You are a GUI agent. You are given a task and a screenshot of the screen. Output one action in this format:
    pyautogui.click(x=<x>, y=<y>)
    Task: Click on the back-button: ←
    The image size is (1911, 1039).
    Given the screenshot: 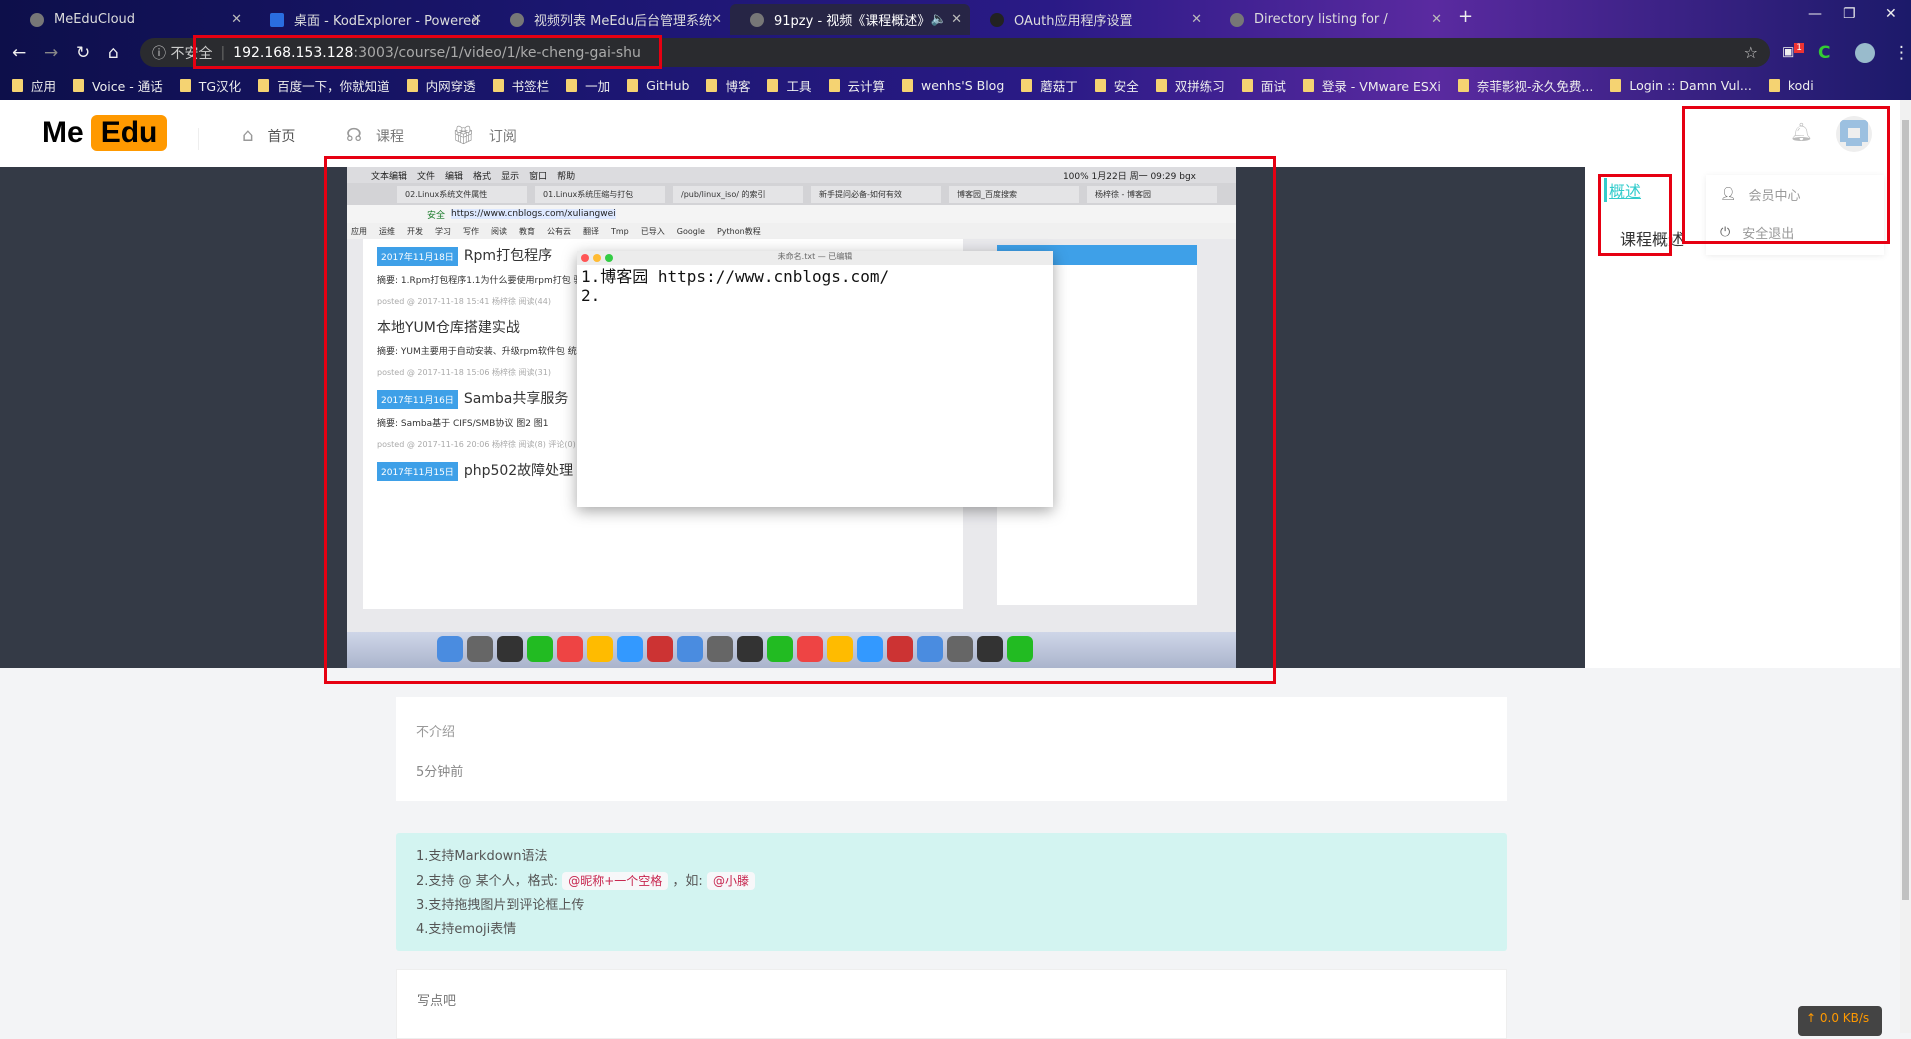 What is the action you would take?
    pyautogui.click(x=19, y=53)
    